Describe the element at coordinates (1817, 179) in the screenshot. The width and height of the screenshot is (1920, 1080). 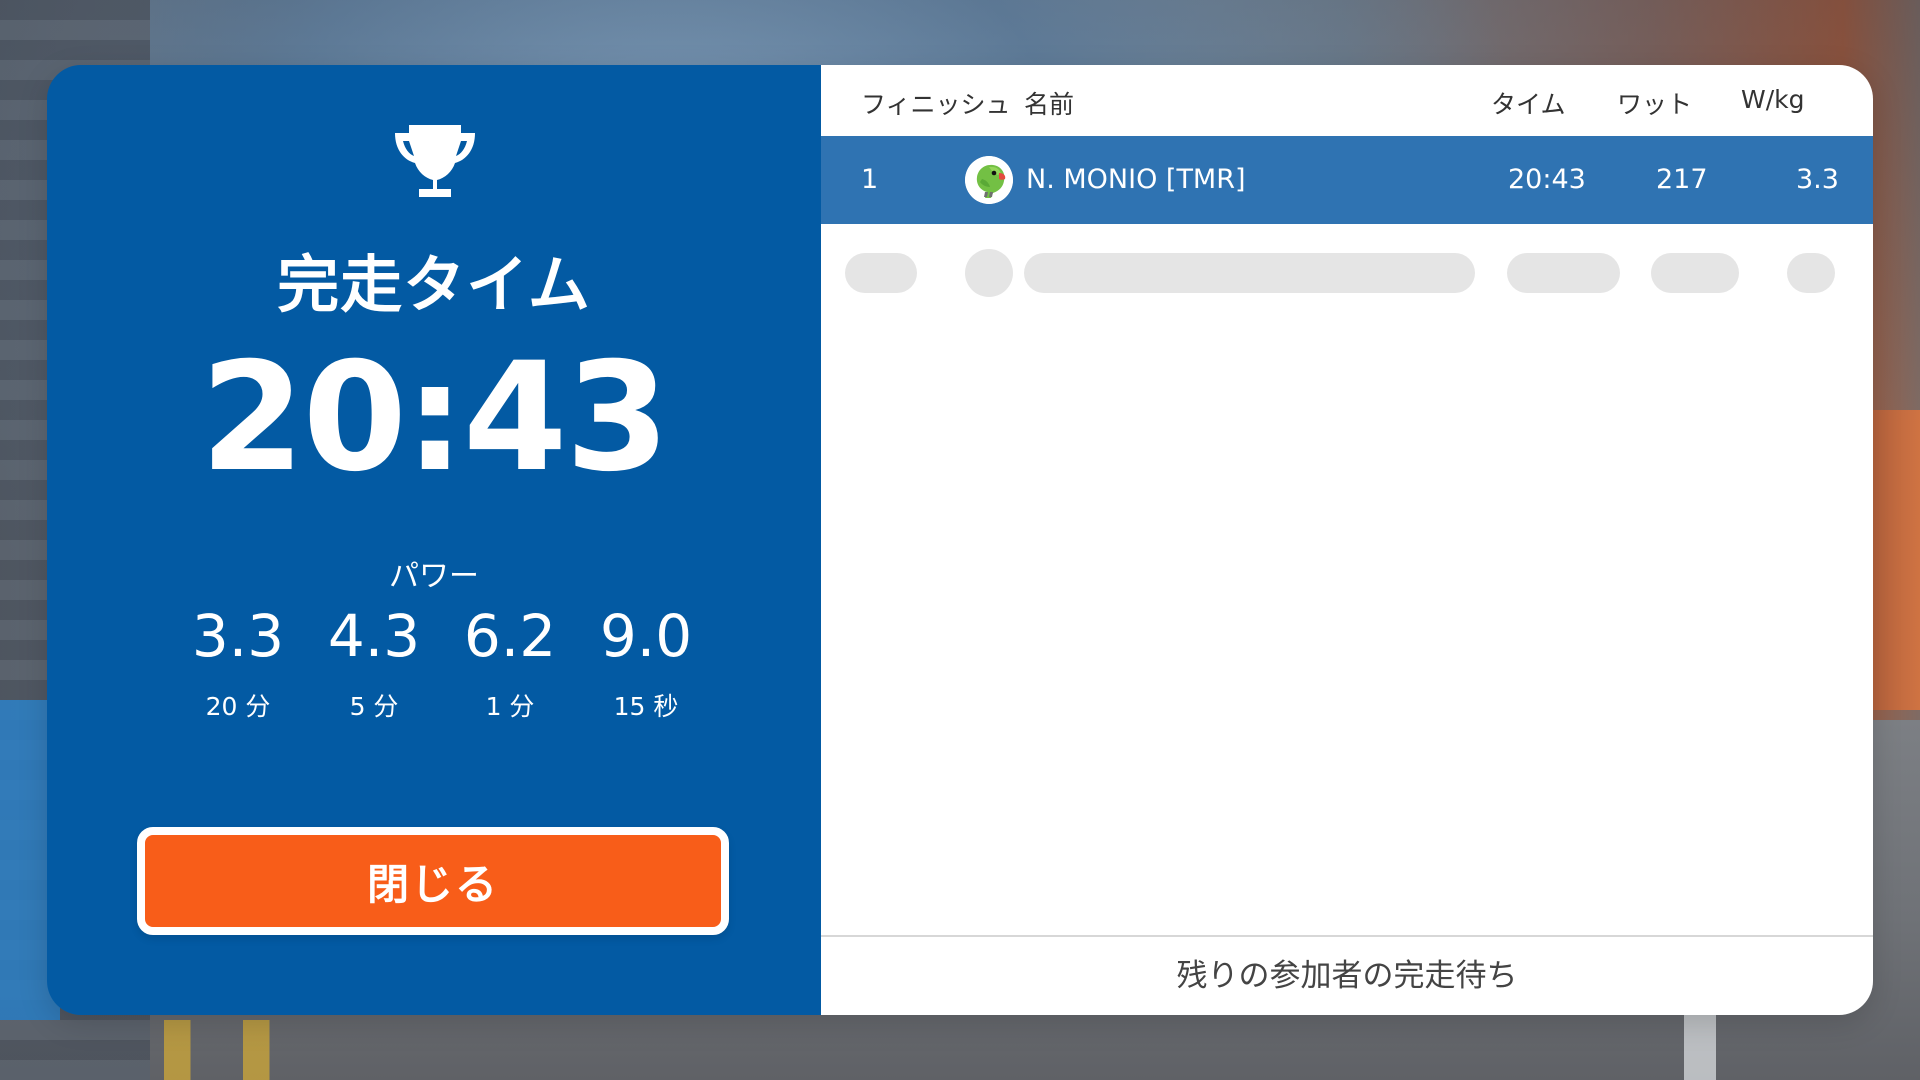
I see `row-wkg: 3.3` at that location.